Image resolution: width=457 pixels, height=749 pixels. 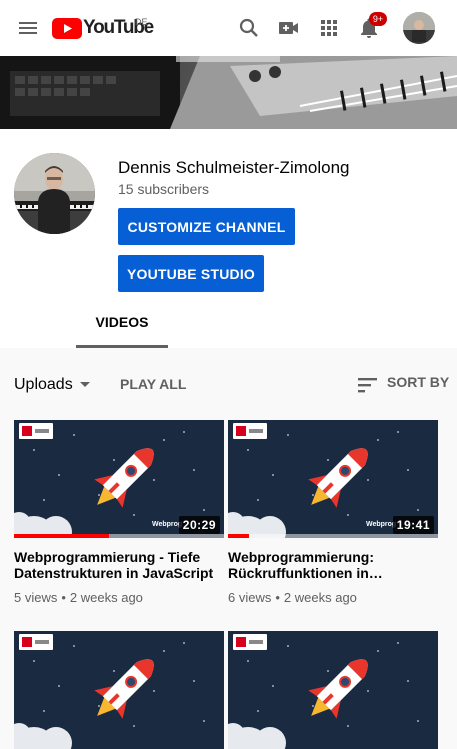 What do you see at coordinates (419, 28) in the screenshot?
I see `account-avatar` at bounding box center [419, 28].